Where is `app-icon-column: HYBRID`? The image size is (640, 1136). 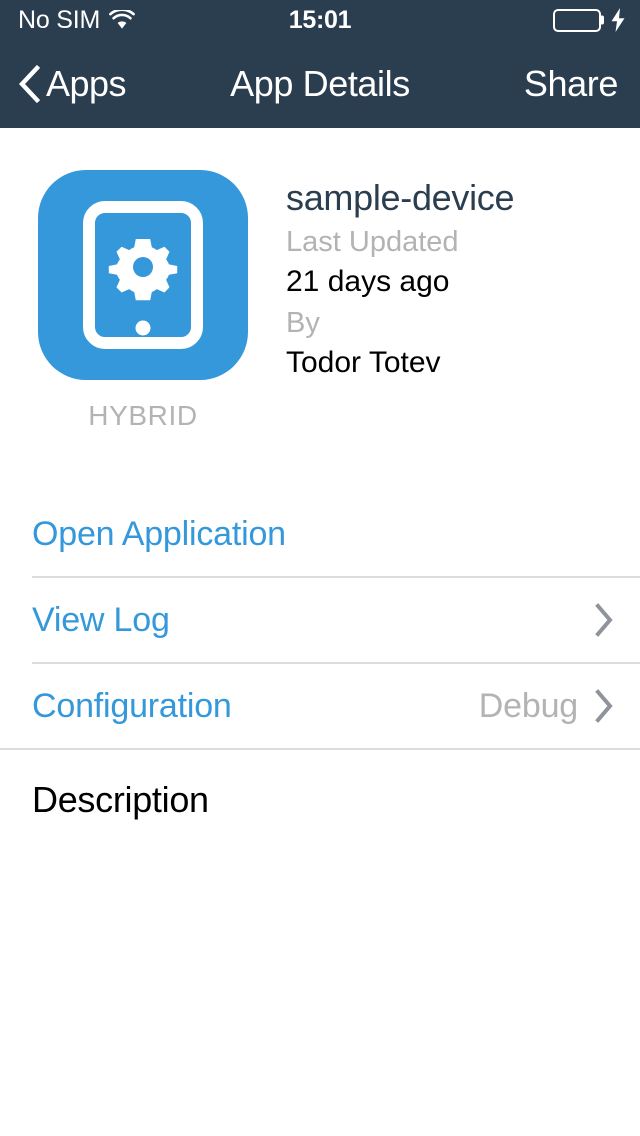 app-icon-column: HYBRID is located at coordinates (143, 300).